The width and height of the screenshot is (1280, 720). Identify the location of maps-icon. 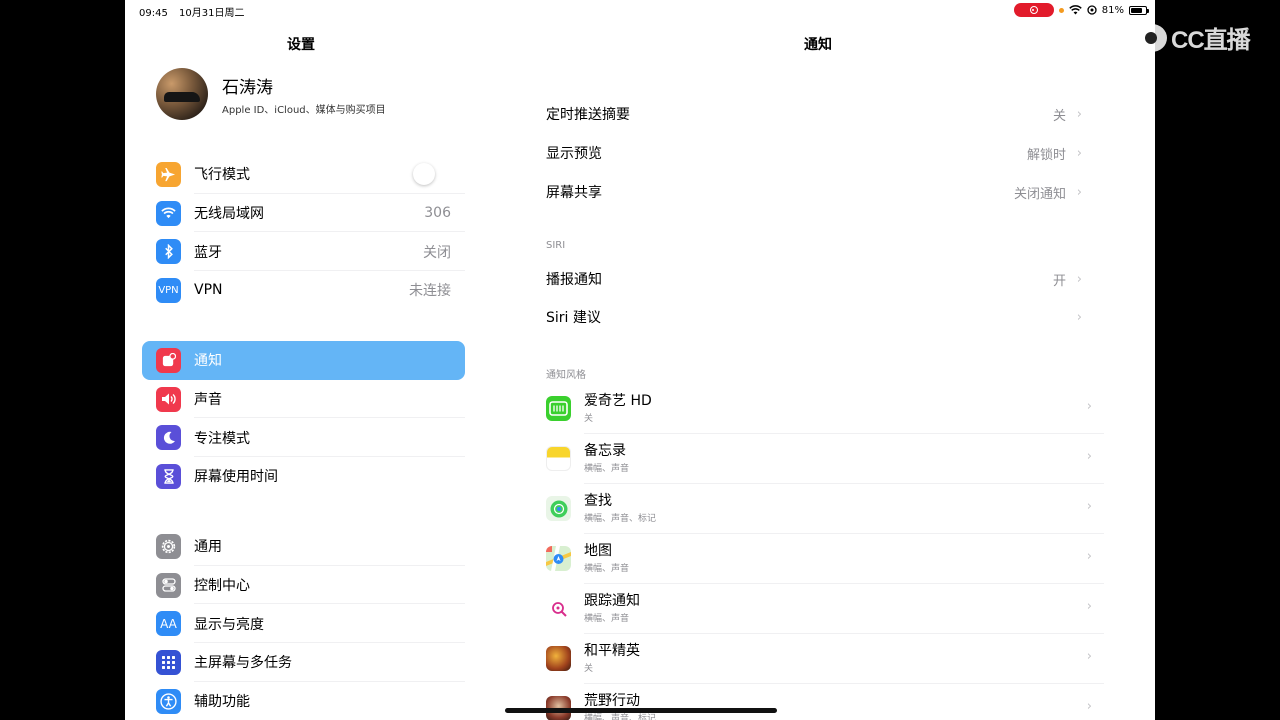
(558, 558).